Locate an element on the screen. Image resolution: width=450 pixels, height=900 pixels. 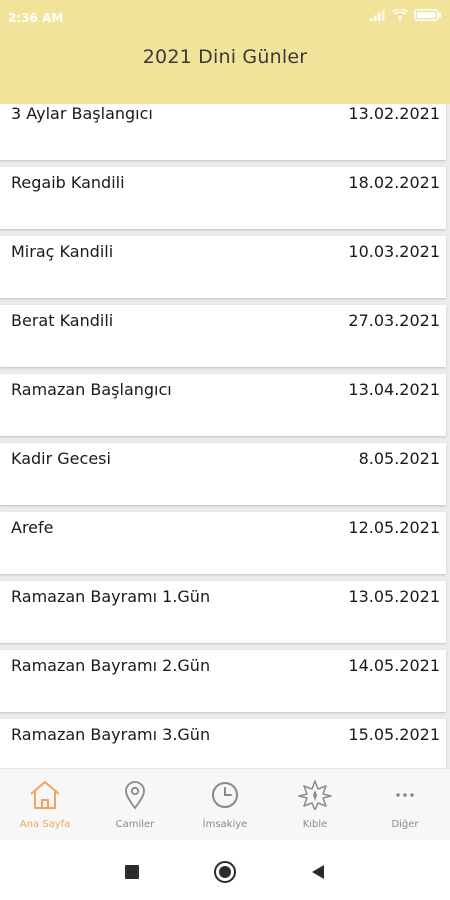
day-date: 18.02.2021 is located at coordinates (394, 182).